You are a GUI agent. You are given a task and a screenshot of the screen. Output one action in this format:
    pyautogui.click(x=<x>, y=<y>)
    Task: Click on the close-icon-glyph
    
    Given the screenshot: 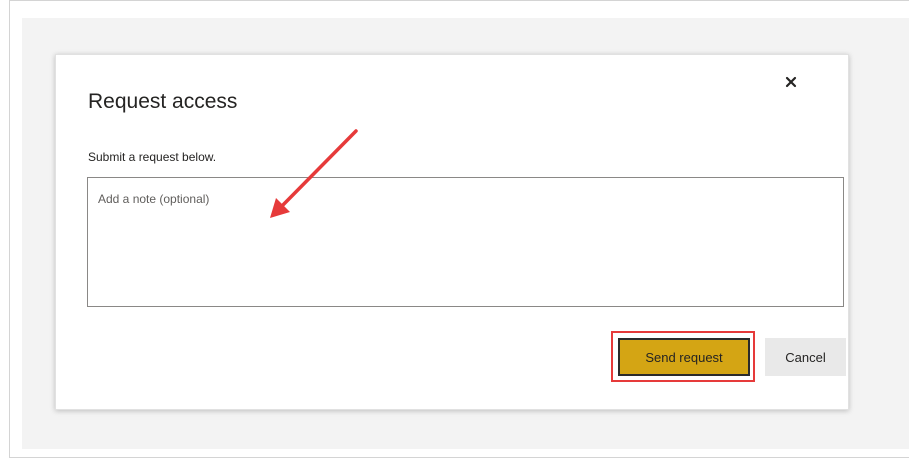 What is the action you would take?
    pyautogui.click(x=791, y=82)
    